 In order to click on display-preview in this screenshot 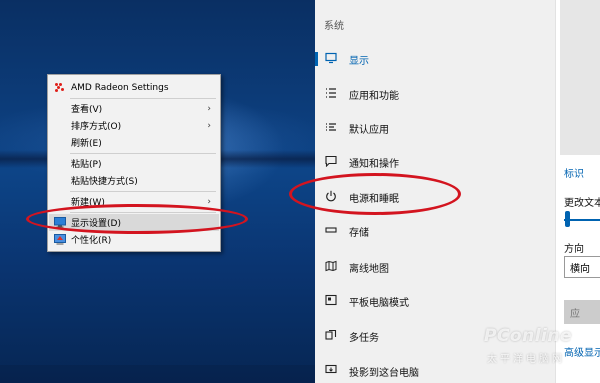, I will do `click(580, 77)`.